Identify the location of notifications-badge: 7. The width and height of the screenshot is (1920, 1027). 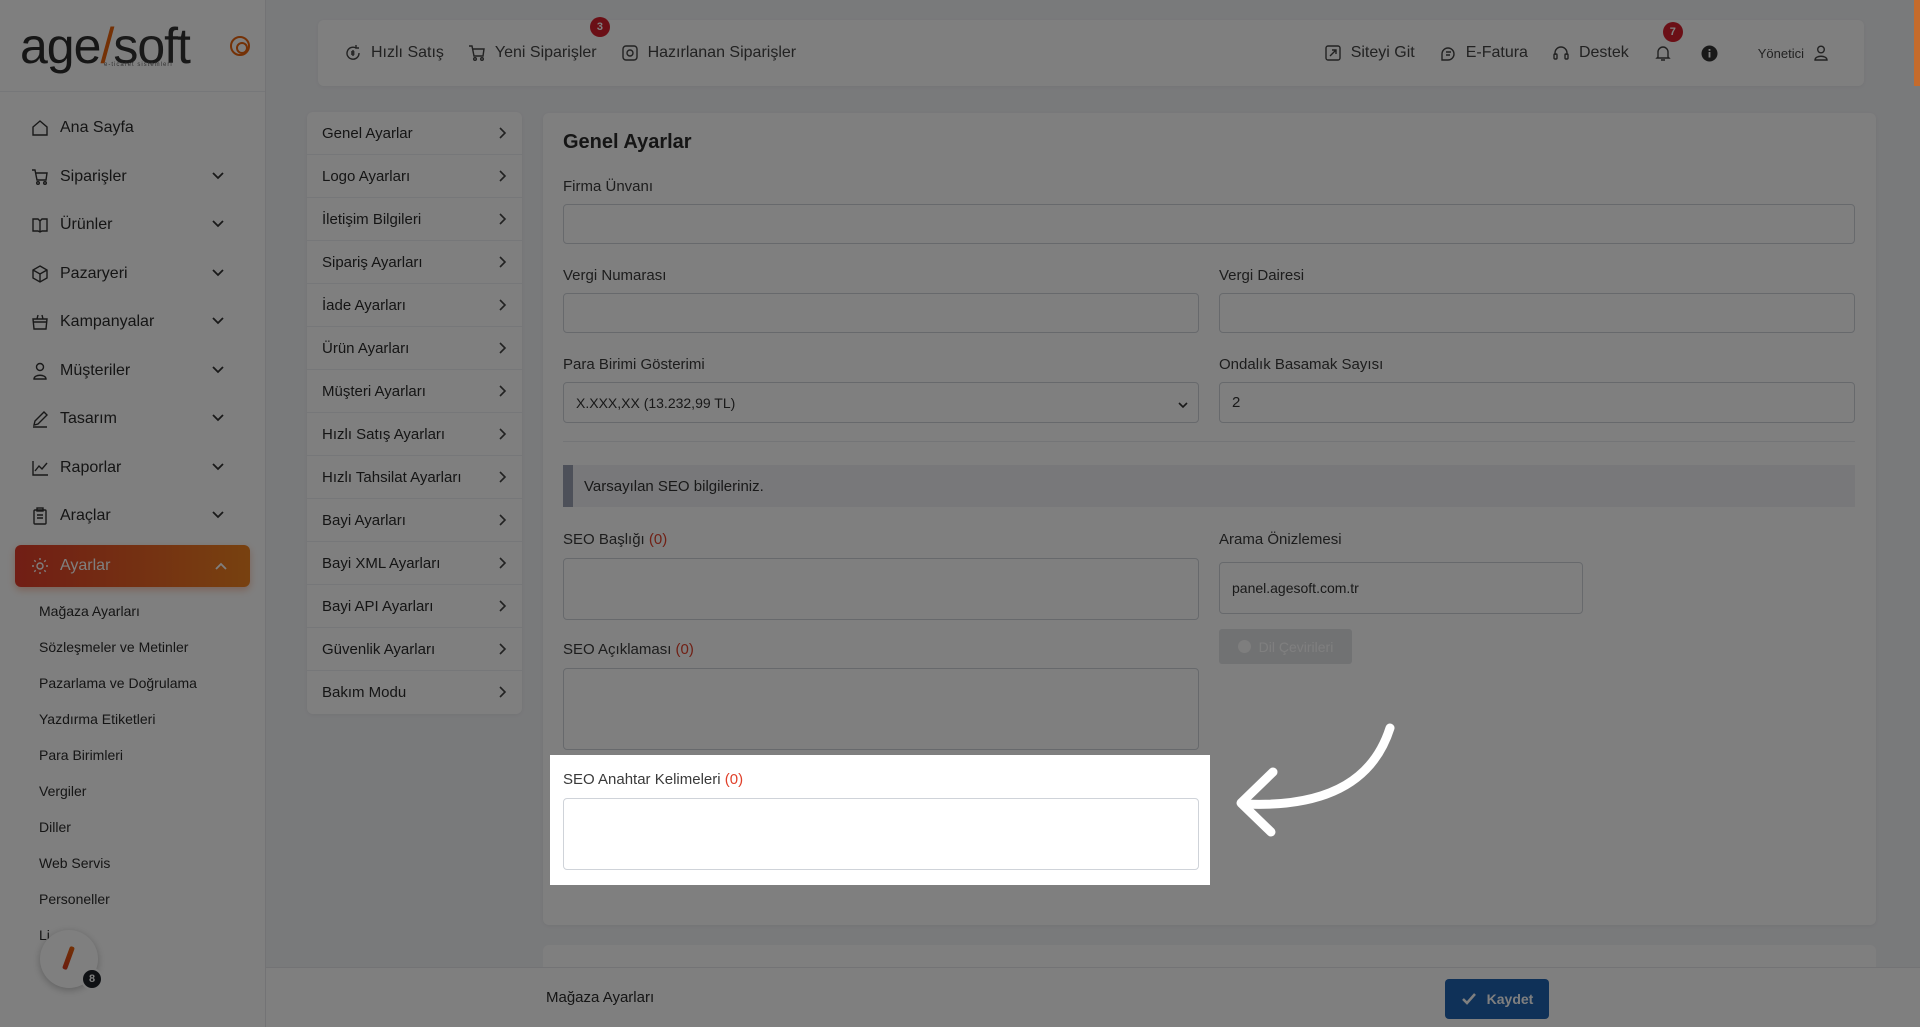
(1672, 32).